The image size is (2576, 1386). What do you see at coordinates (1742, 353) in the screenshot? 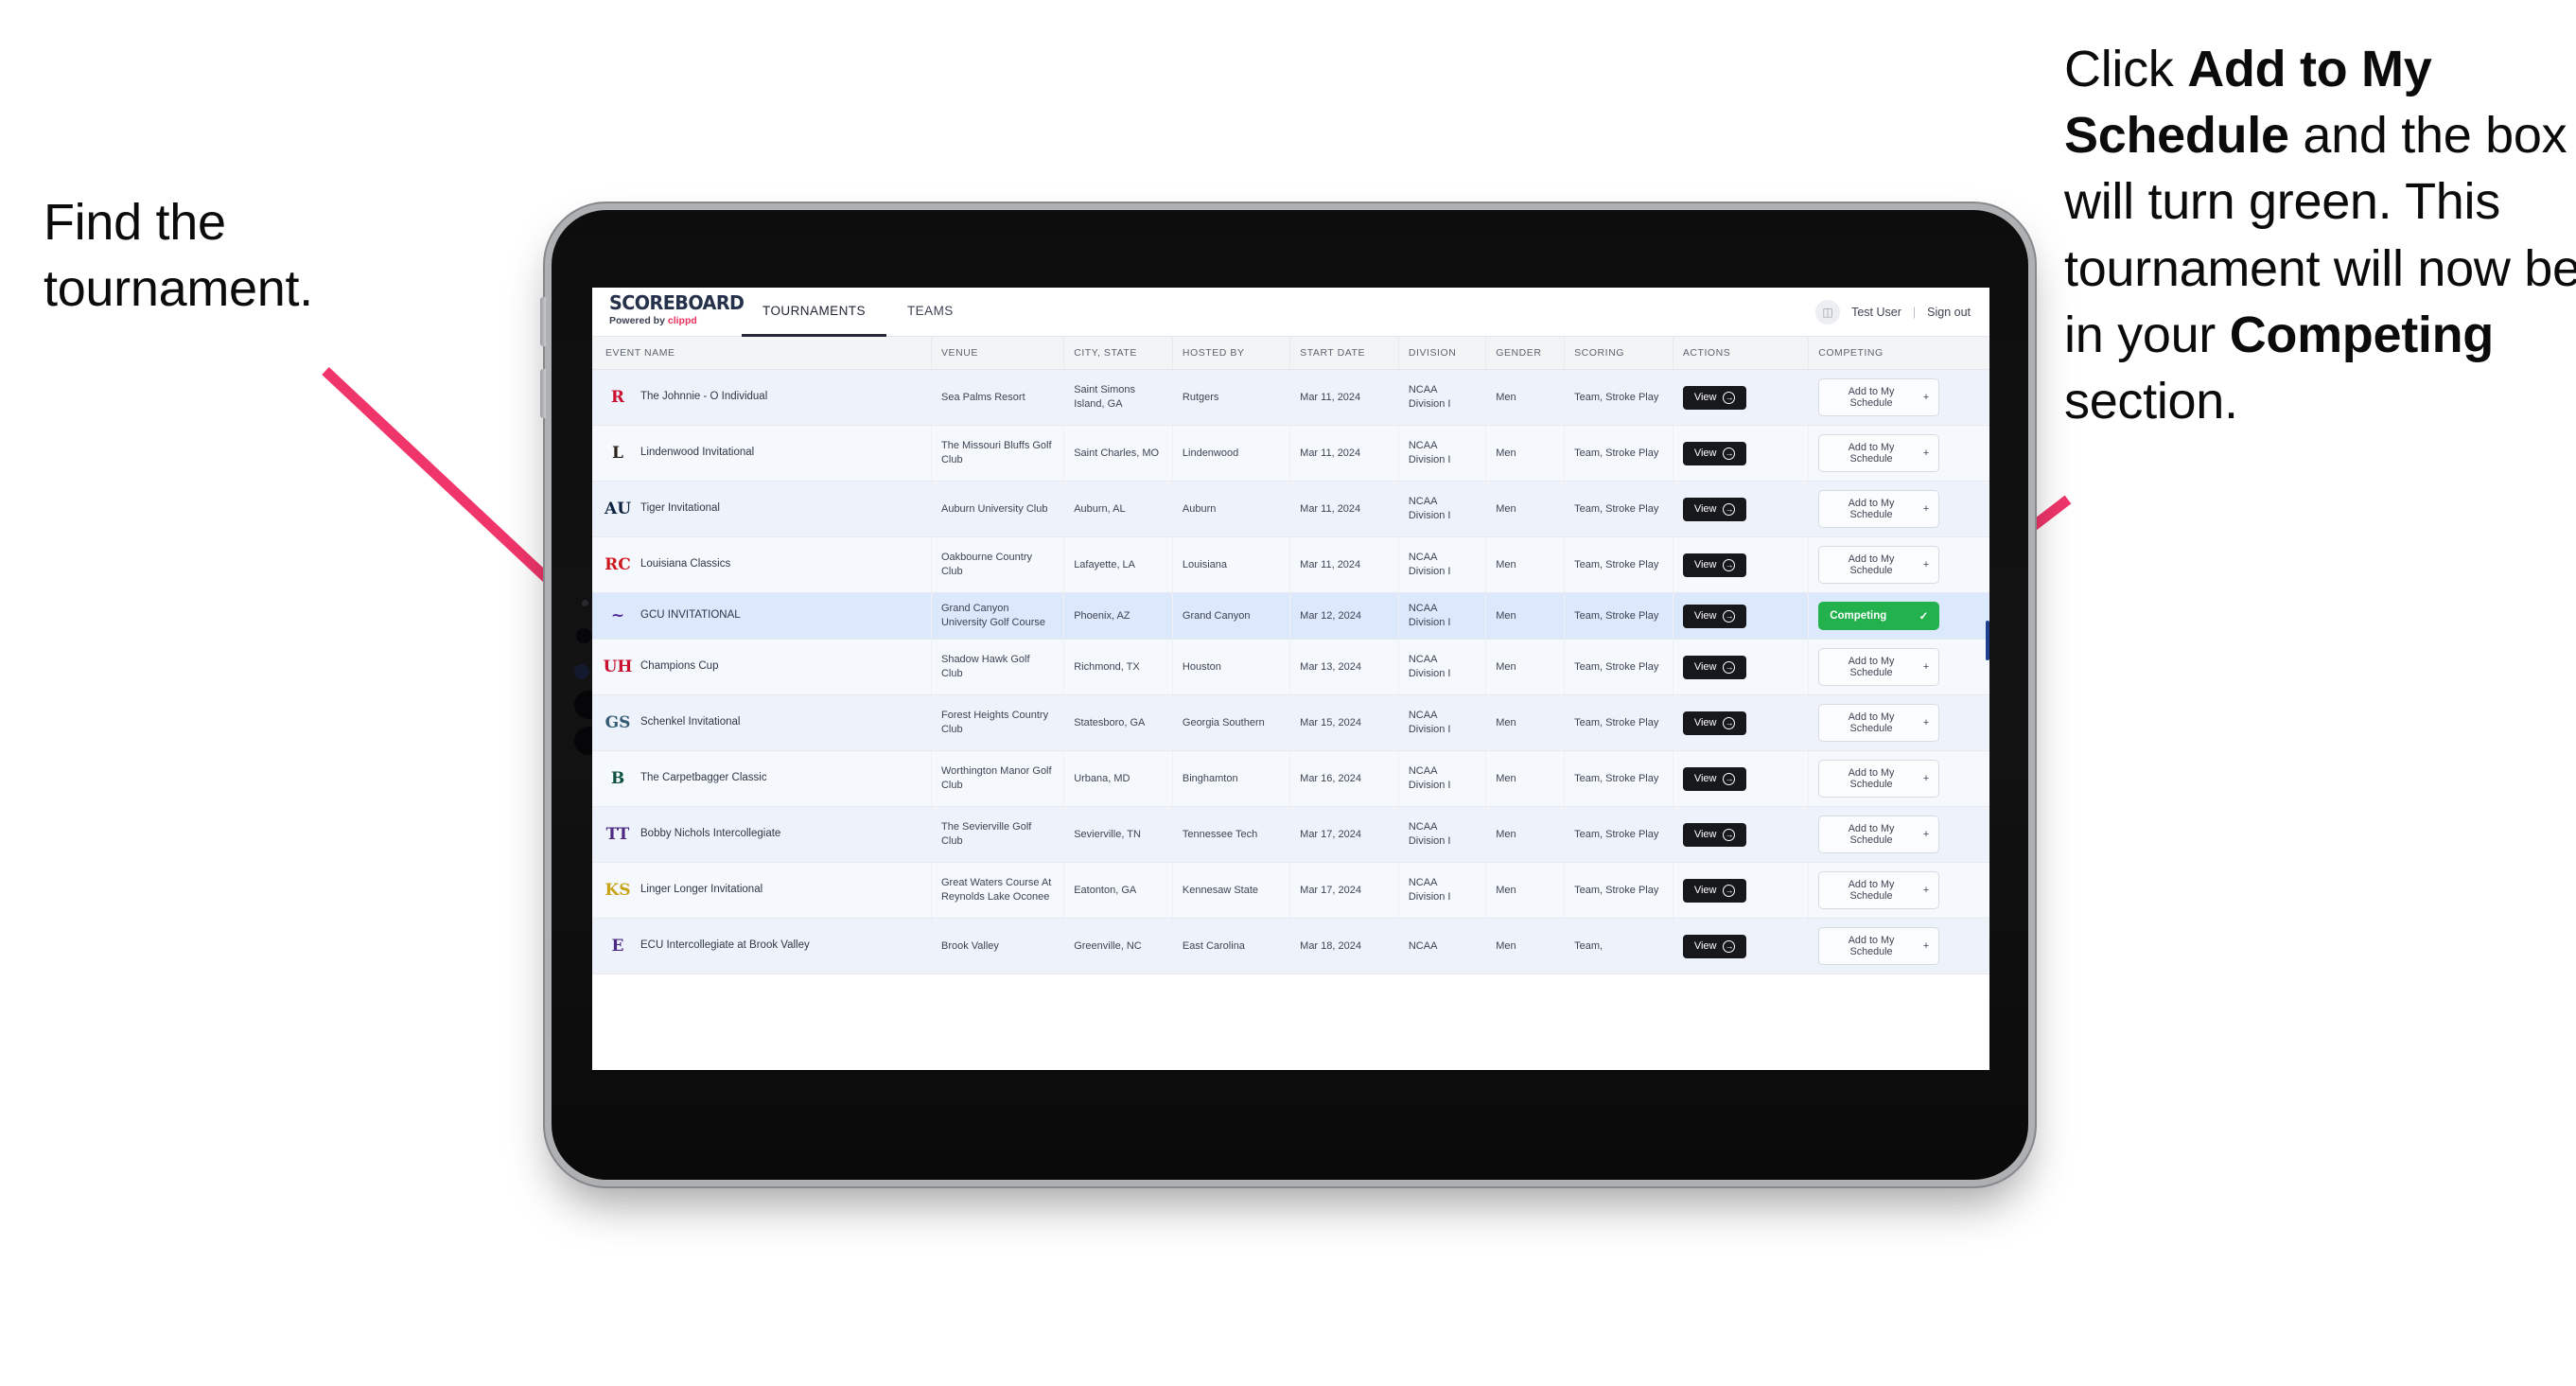
I see `column-header-actions: ACTIONS` at bounding box center [1742, 353].